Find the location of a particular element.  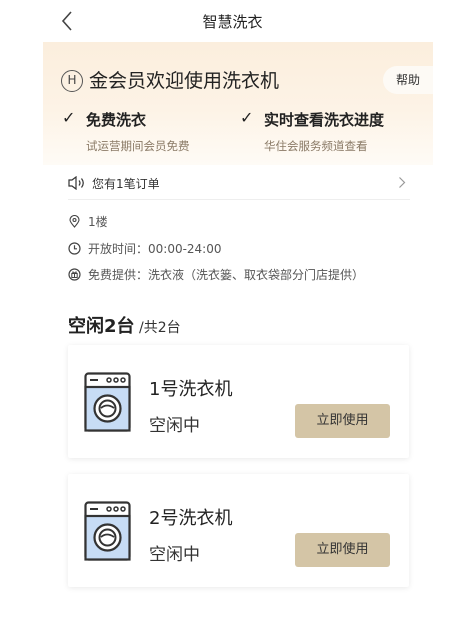

idle-count: 空闲2台 is located at coordinates (101, 326).